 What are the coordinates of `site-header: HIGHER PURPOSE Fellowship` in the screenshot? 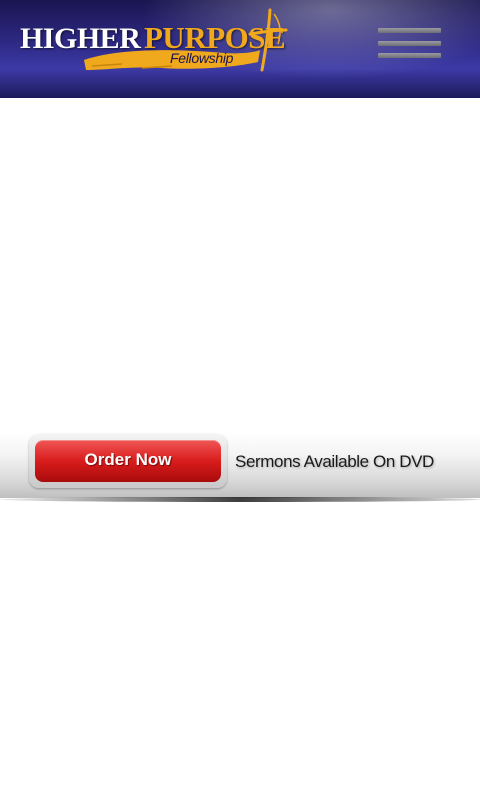 It's located at (240, 49).